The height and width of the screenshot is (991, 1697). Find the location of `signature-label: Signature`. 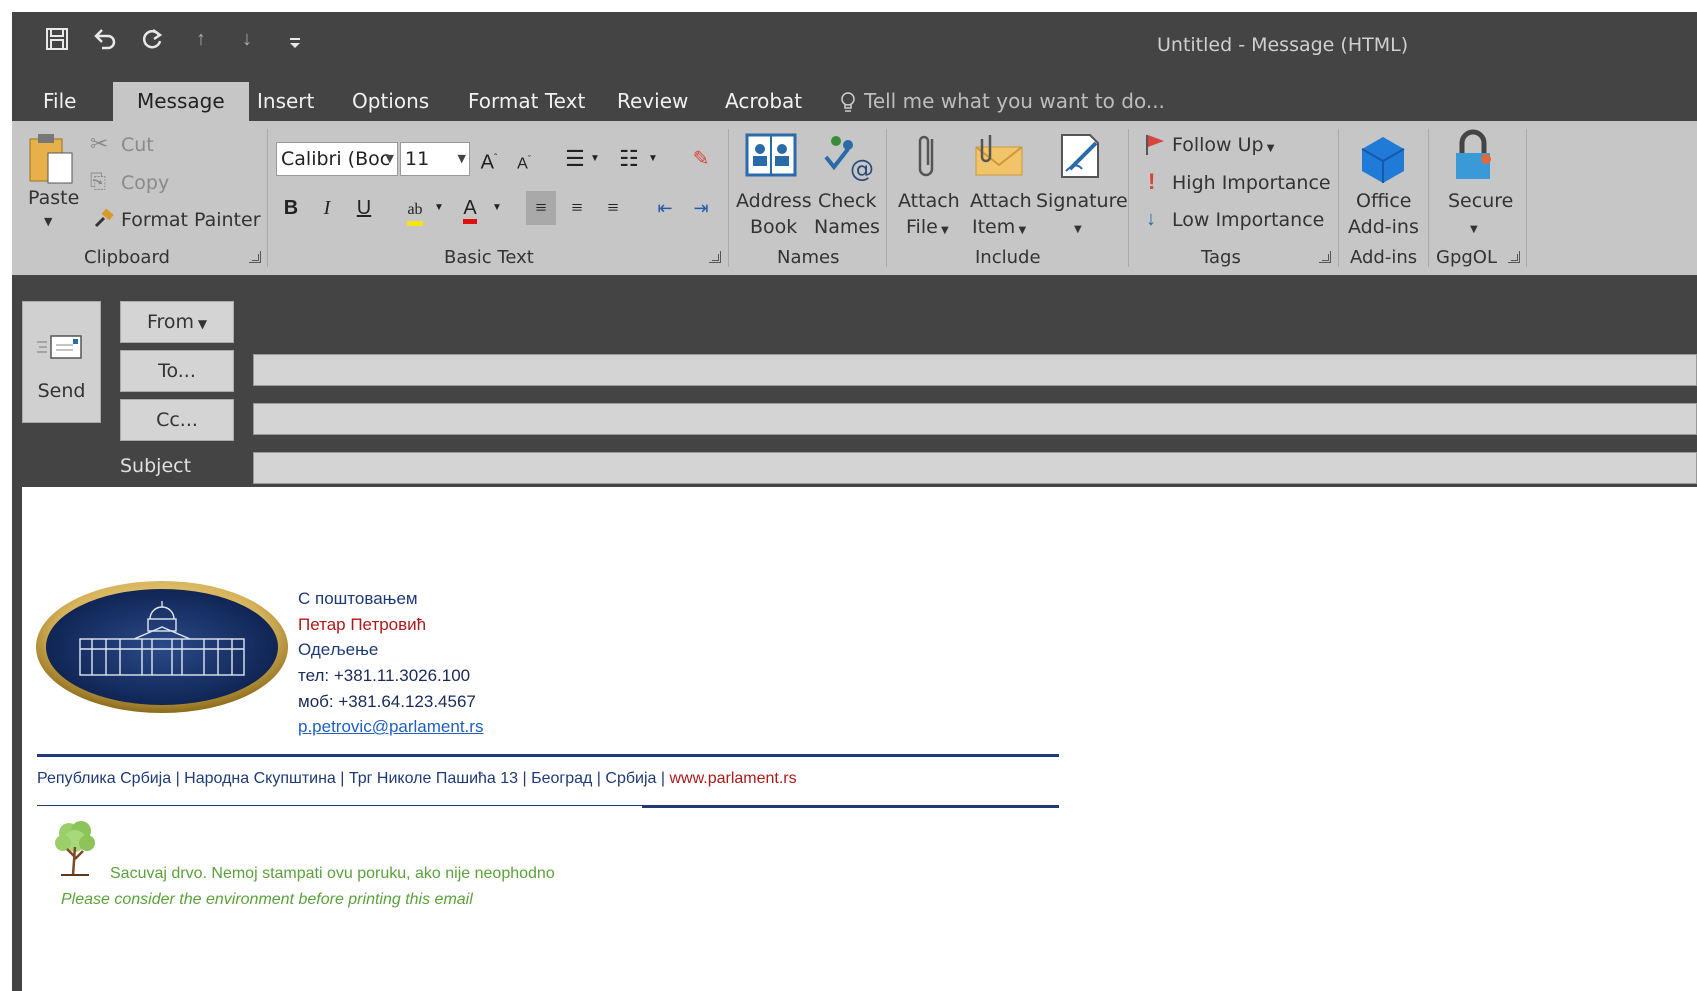

signature-label: Signature is located at coordinates (1082, 201).